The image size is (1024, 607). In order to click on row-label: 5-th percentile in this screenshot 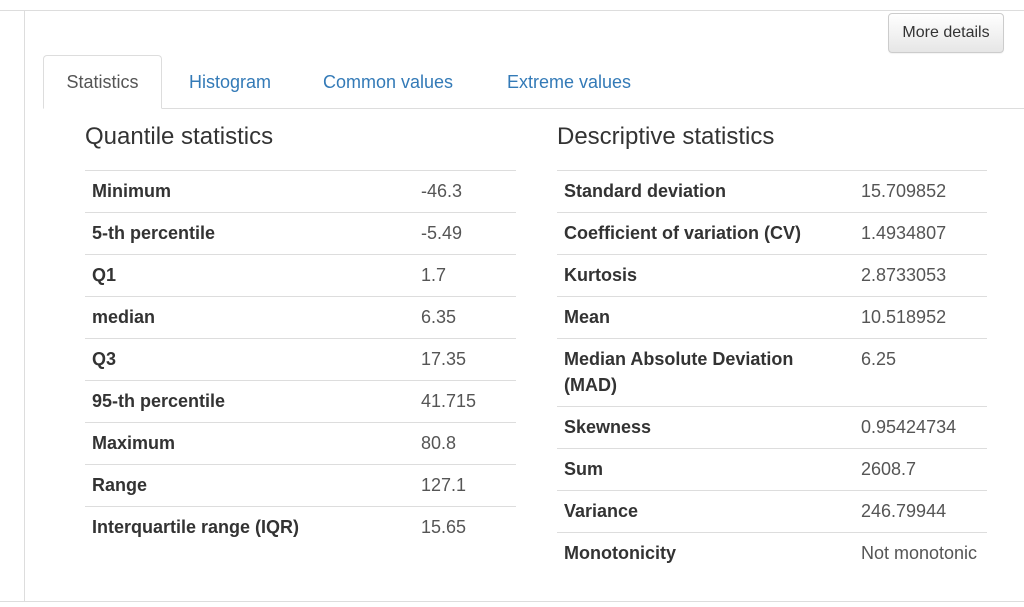, I will do `click(249, 233)`.